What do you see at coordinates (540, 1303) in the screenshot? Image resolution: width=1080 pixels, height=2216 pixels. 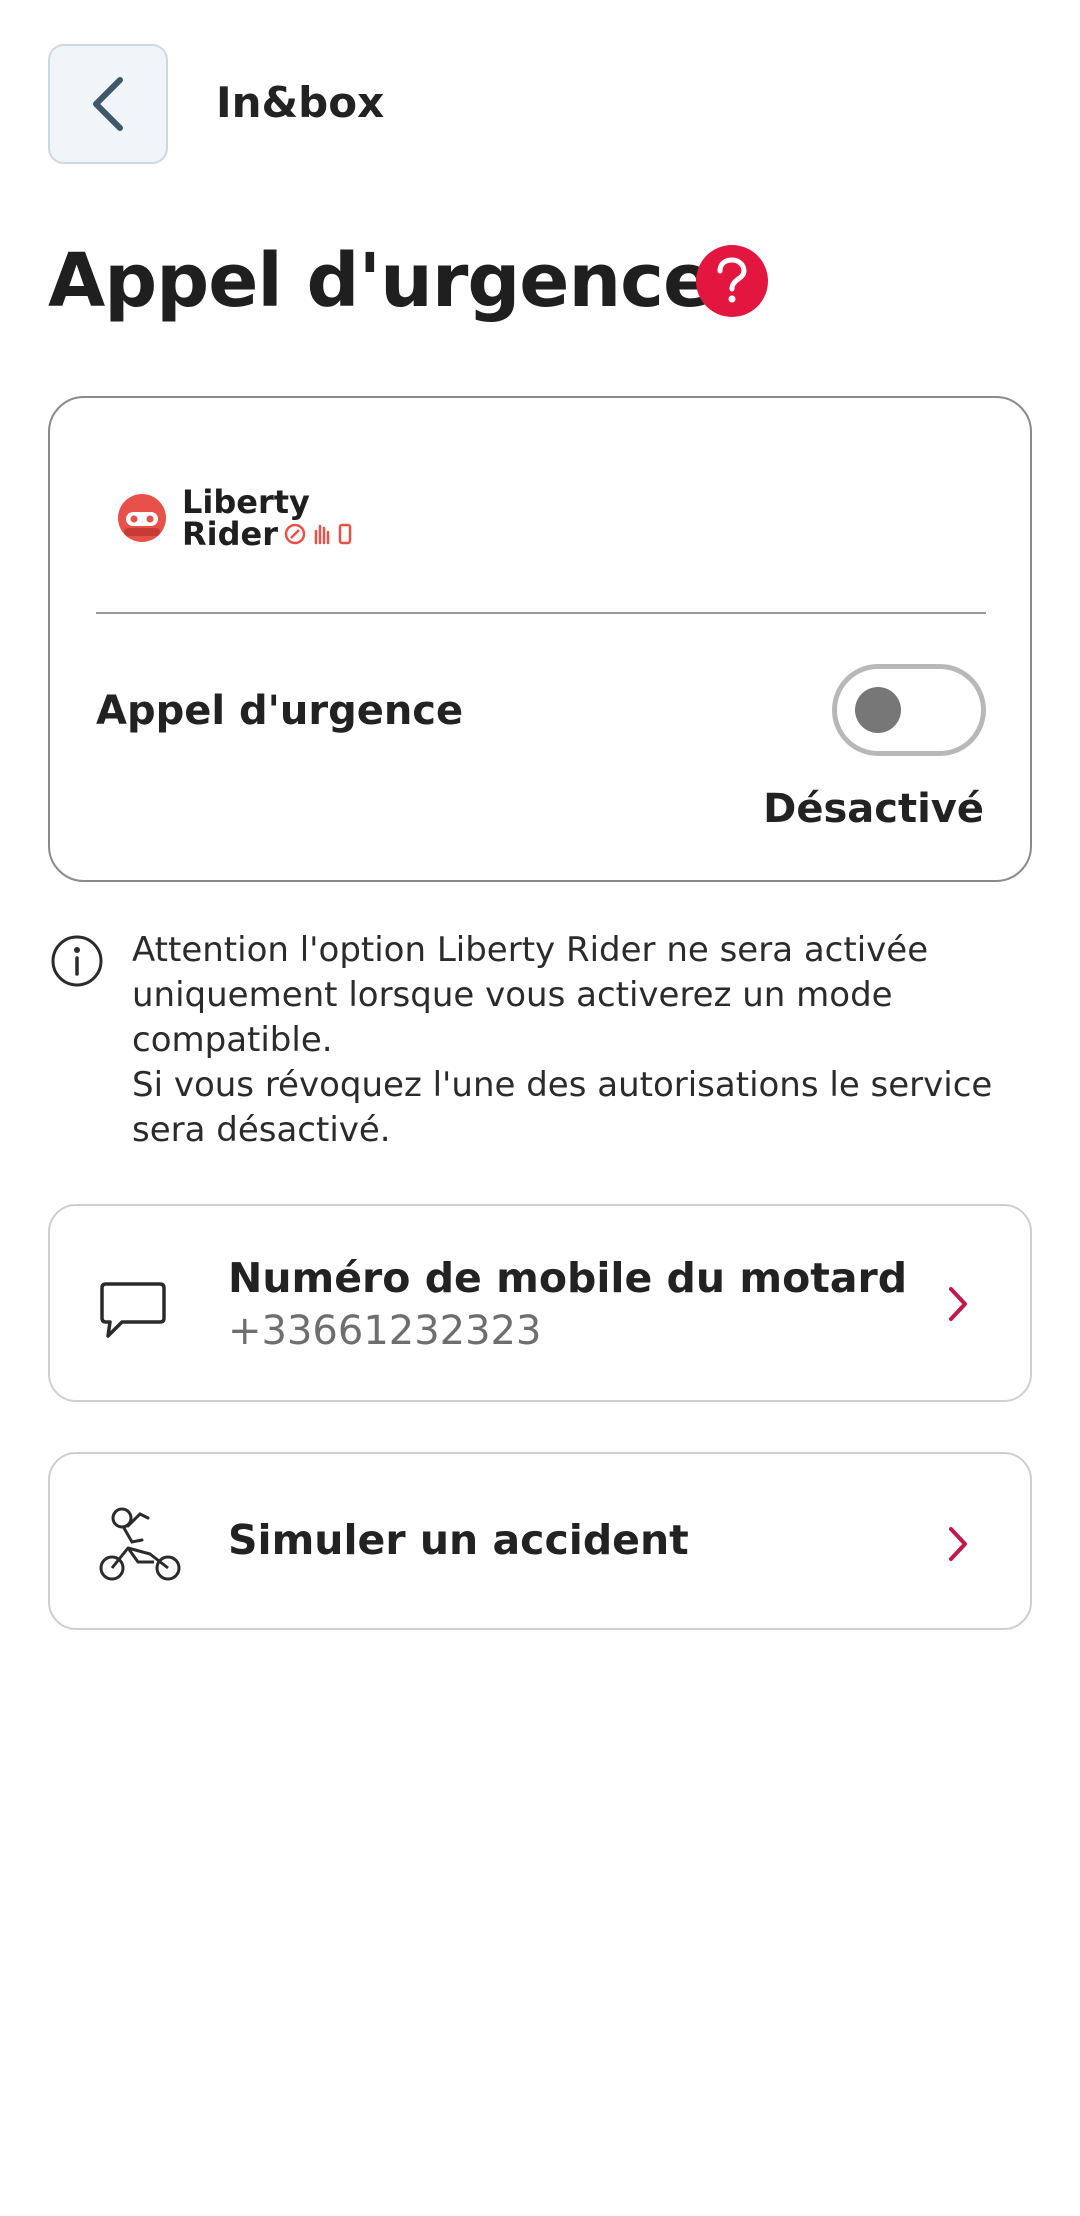 I see `rider-phone-item: Numéro de mobile du motard +33661232323` at bounding box center [540, 1303].